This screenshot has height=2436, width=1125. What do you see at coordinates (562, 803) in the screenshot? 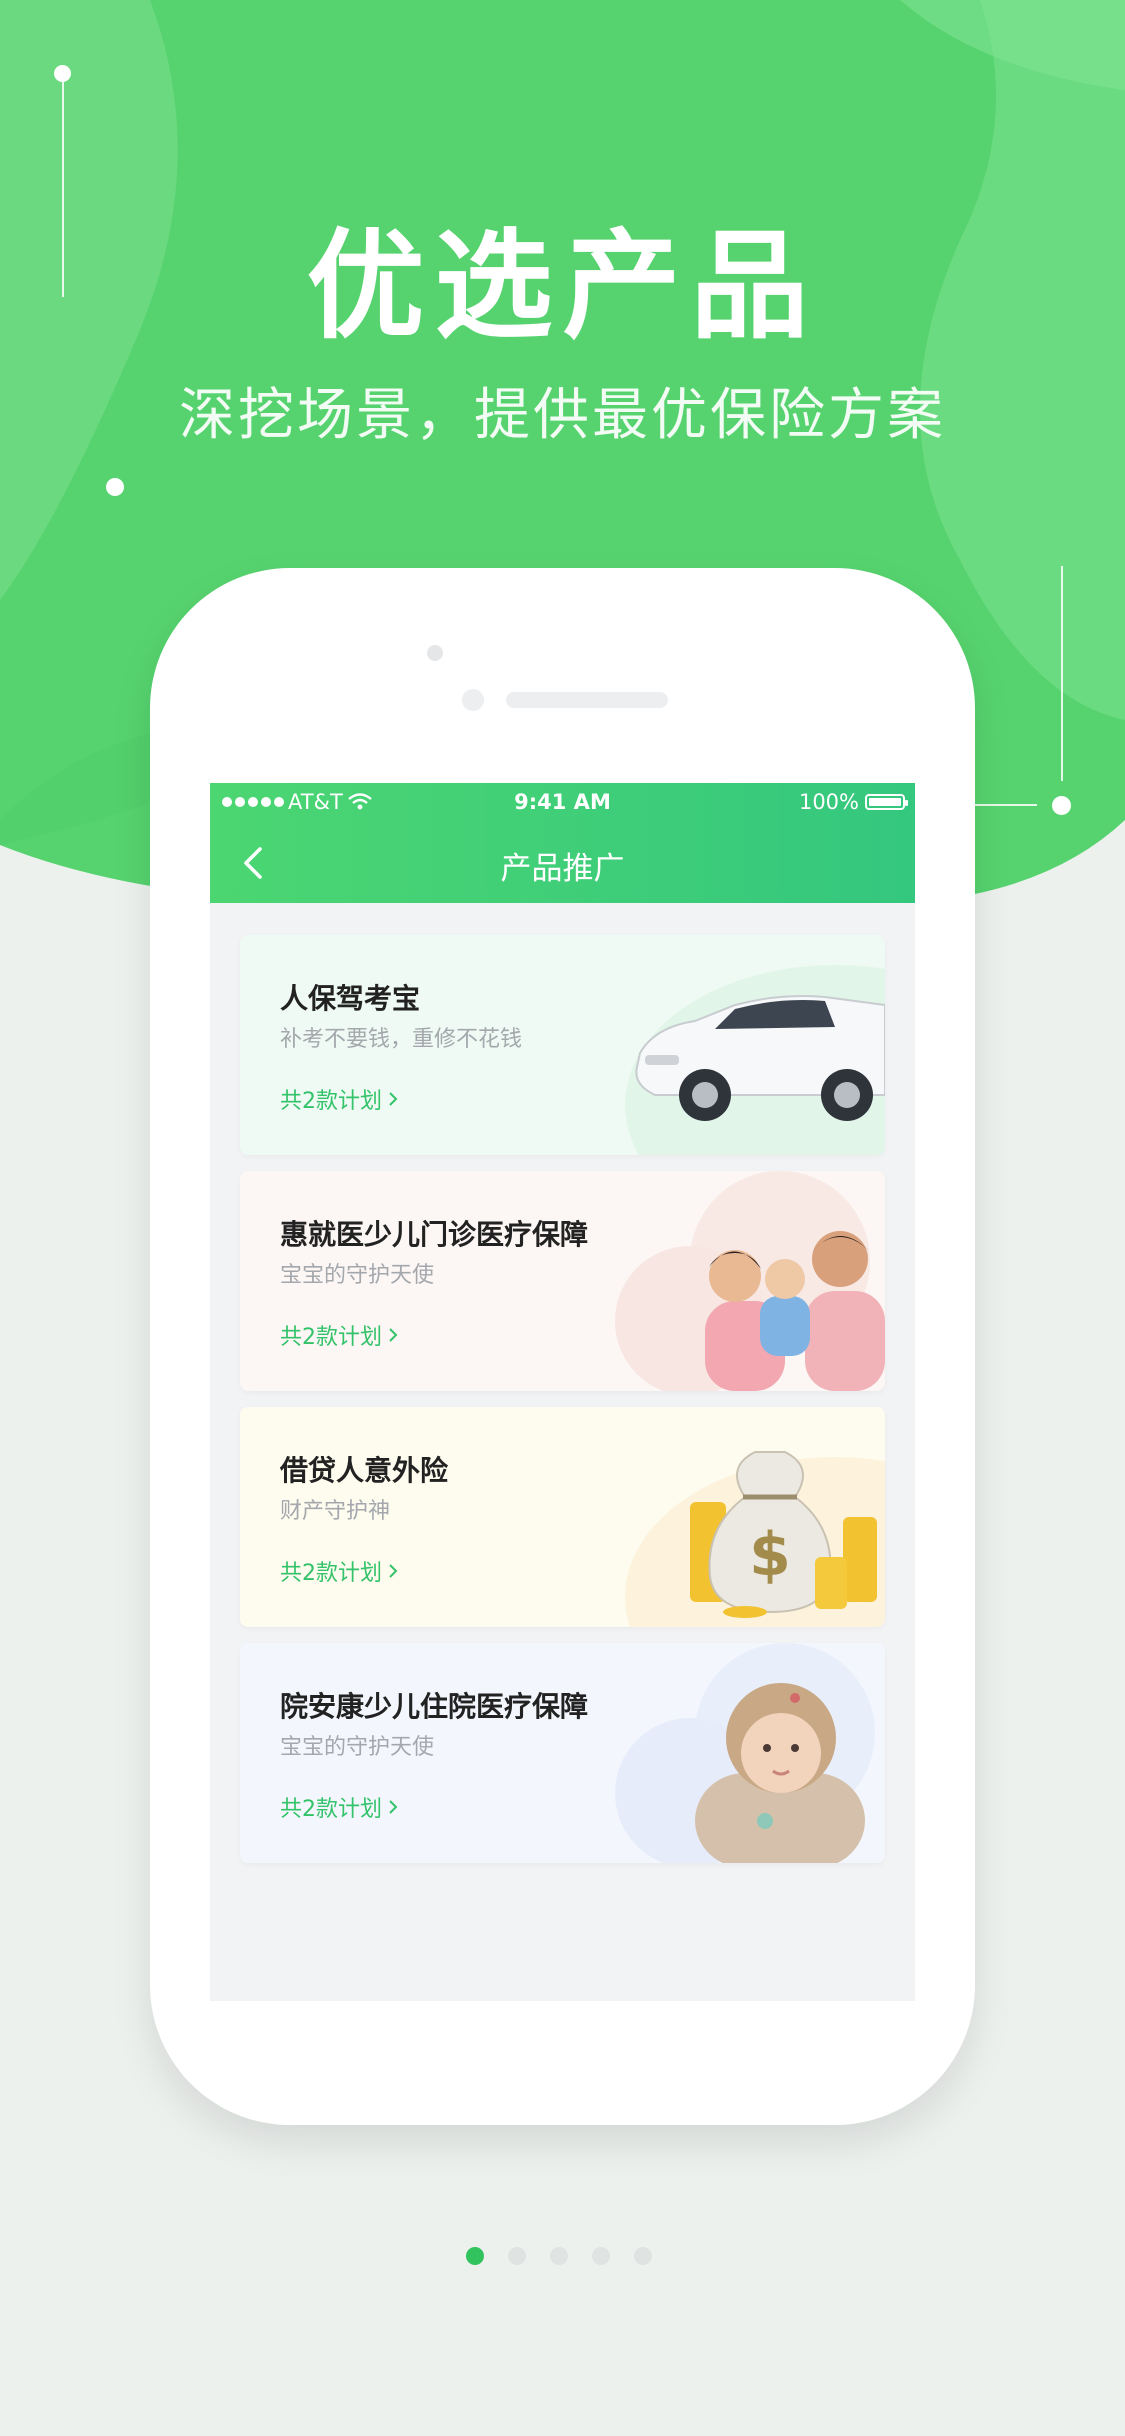
I see `status-bar: AT&T 9:41 AM 100%` at bounding box center [562, 803].